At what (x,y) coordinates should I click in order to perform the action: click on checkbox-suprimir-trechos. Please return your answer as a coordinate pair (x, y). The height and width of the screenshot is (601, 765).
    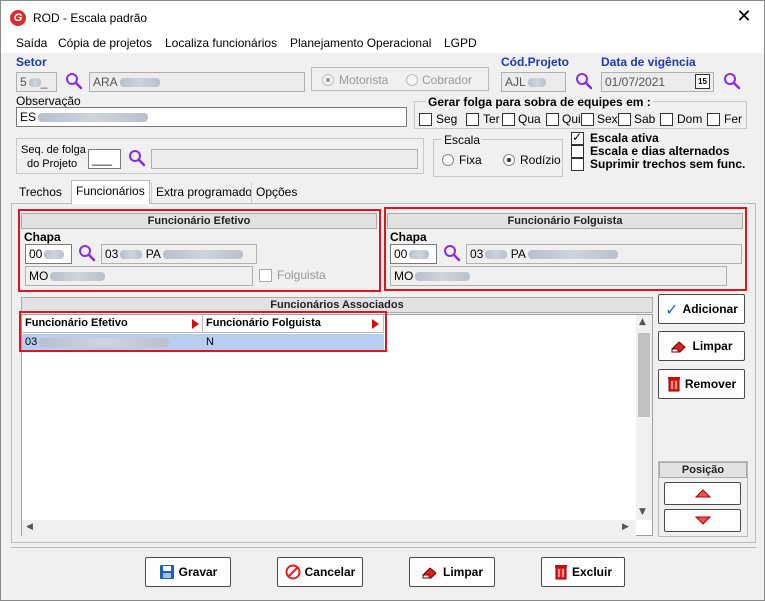
    Looking at the image, I should click on (577, 164).